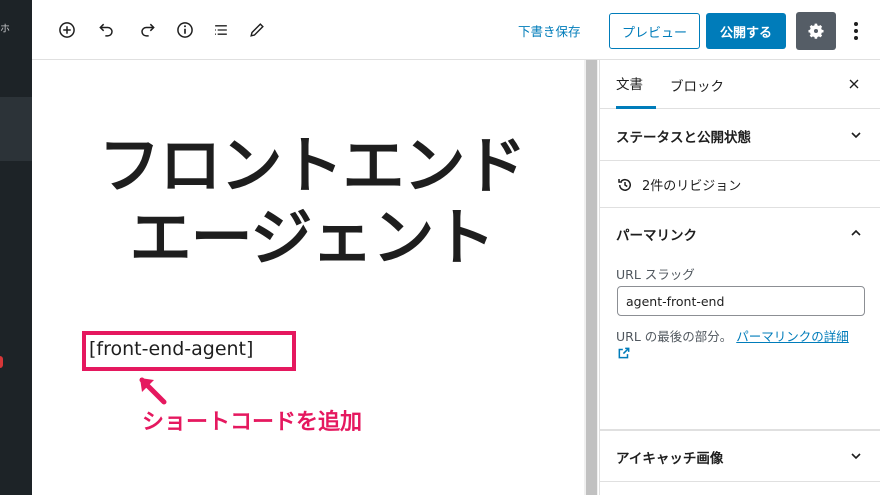 The height and width of the screenshot is (495, 880). What do you see at coordinates (549, 30) in the screenshot?
I see `save-draft-button: 下書き保存` at bounding box center [549, 30].